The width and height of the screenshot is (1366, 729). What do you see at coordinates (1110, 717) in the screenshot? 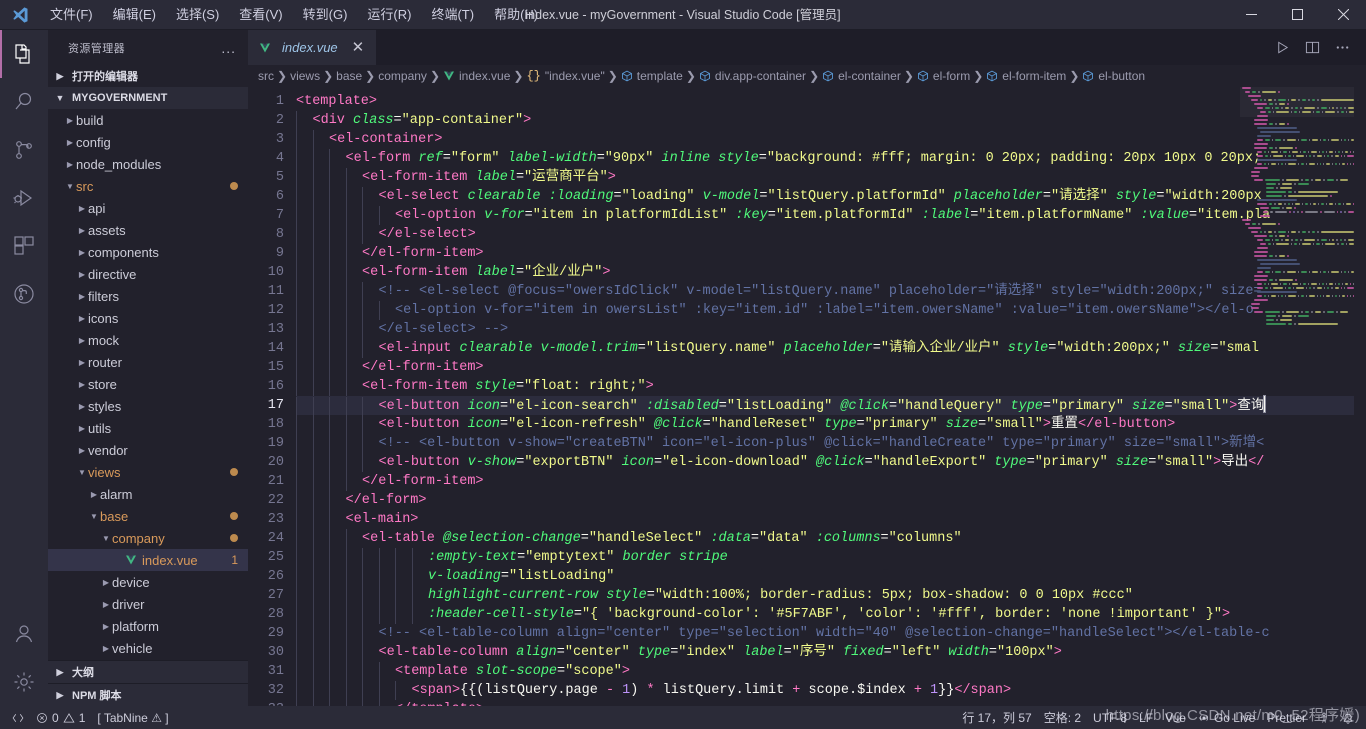
I see `encoding-status: UTF-8` at bounding box center [1110, 717].